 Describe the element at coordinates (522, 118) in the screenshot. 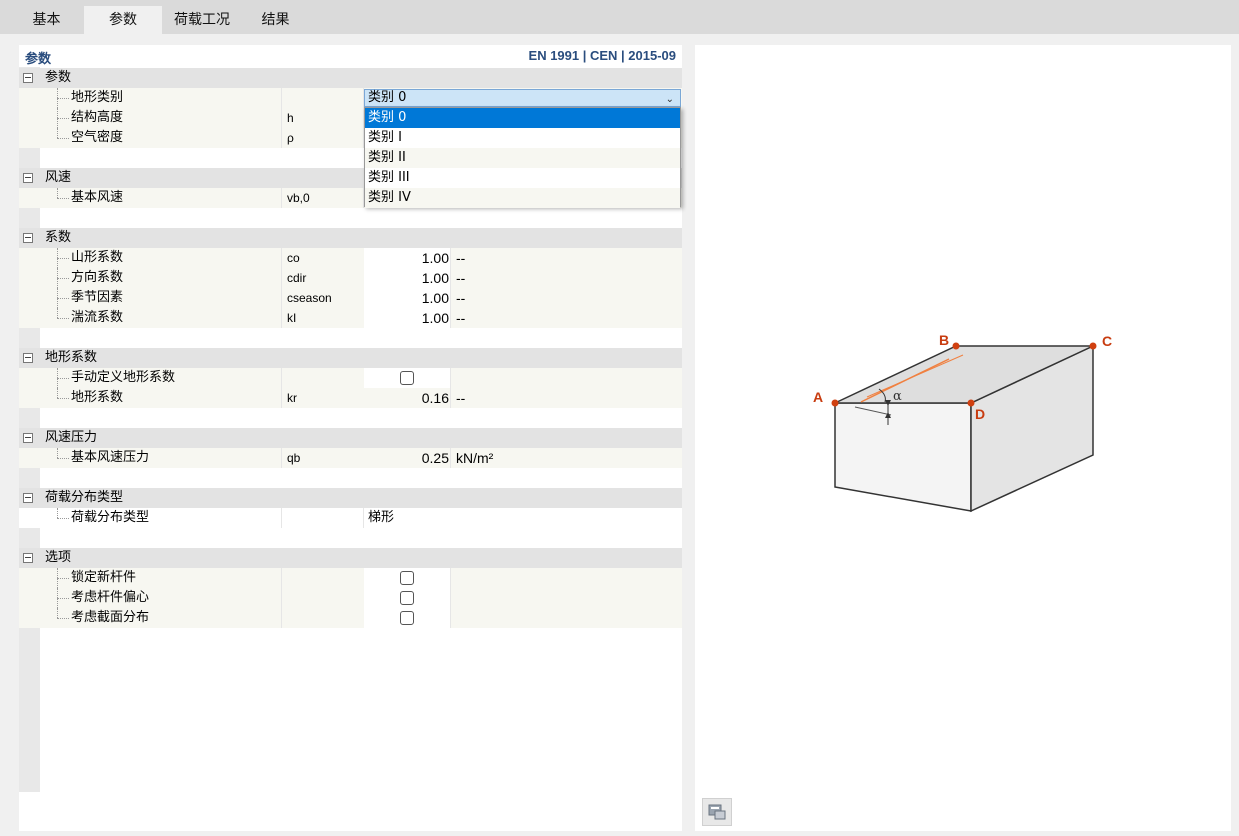

I see `option-category-0: 类别 0` at that location.